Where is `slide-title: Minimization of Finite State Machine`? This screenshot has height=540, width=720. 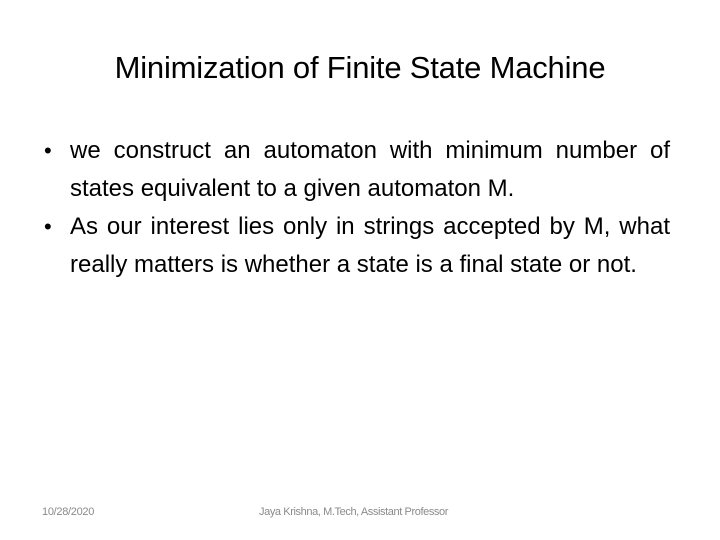 slide-title: Minimization of Finite State Machine is located at coordinates (360, 67).